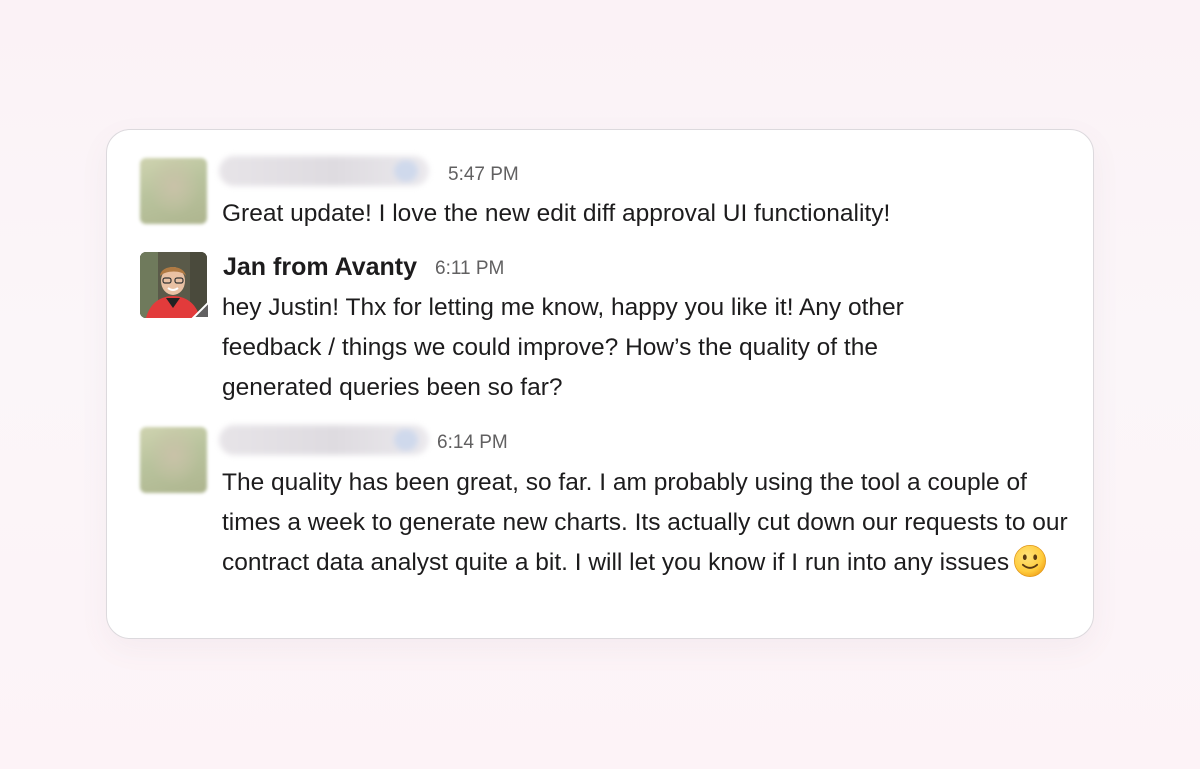 The image size is (1200, 769). What do you see at coordinates (320, 267) in the screenshot?
I see `sender-name: Jan from Avanty` at bounding box center [320, 267].